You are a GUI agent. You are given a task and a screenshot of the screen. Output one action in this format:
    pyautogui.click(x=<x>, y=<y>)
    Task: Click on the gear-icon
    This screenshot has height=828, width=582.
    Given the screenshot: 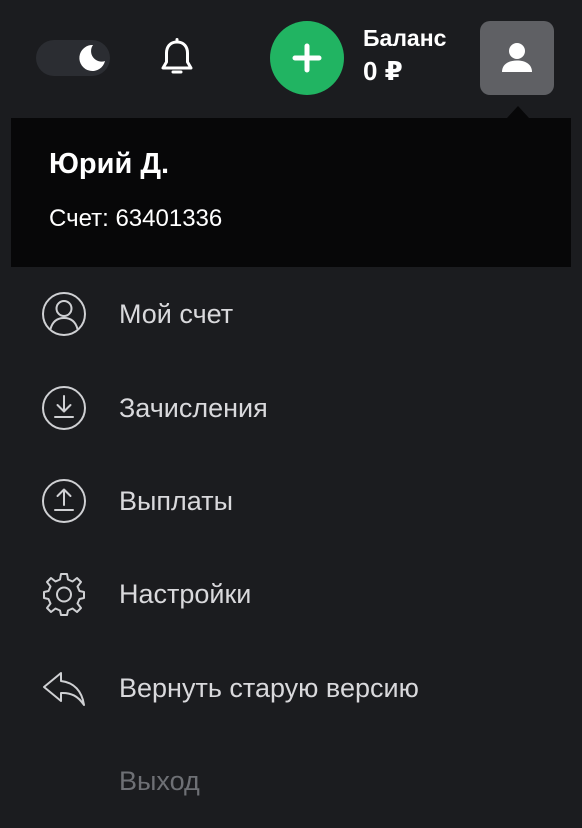 What is the action you would take?
    pyautogui.click(x=64, y=594)
    